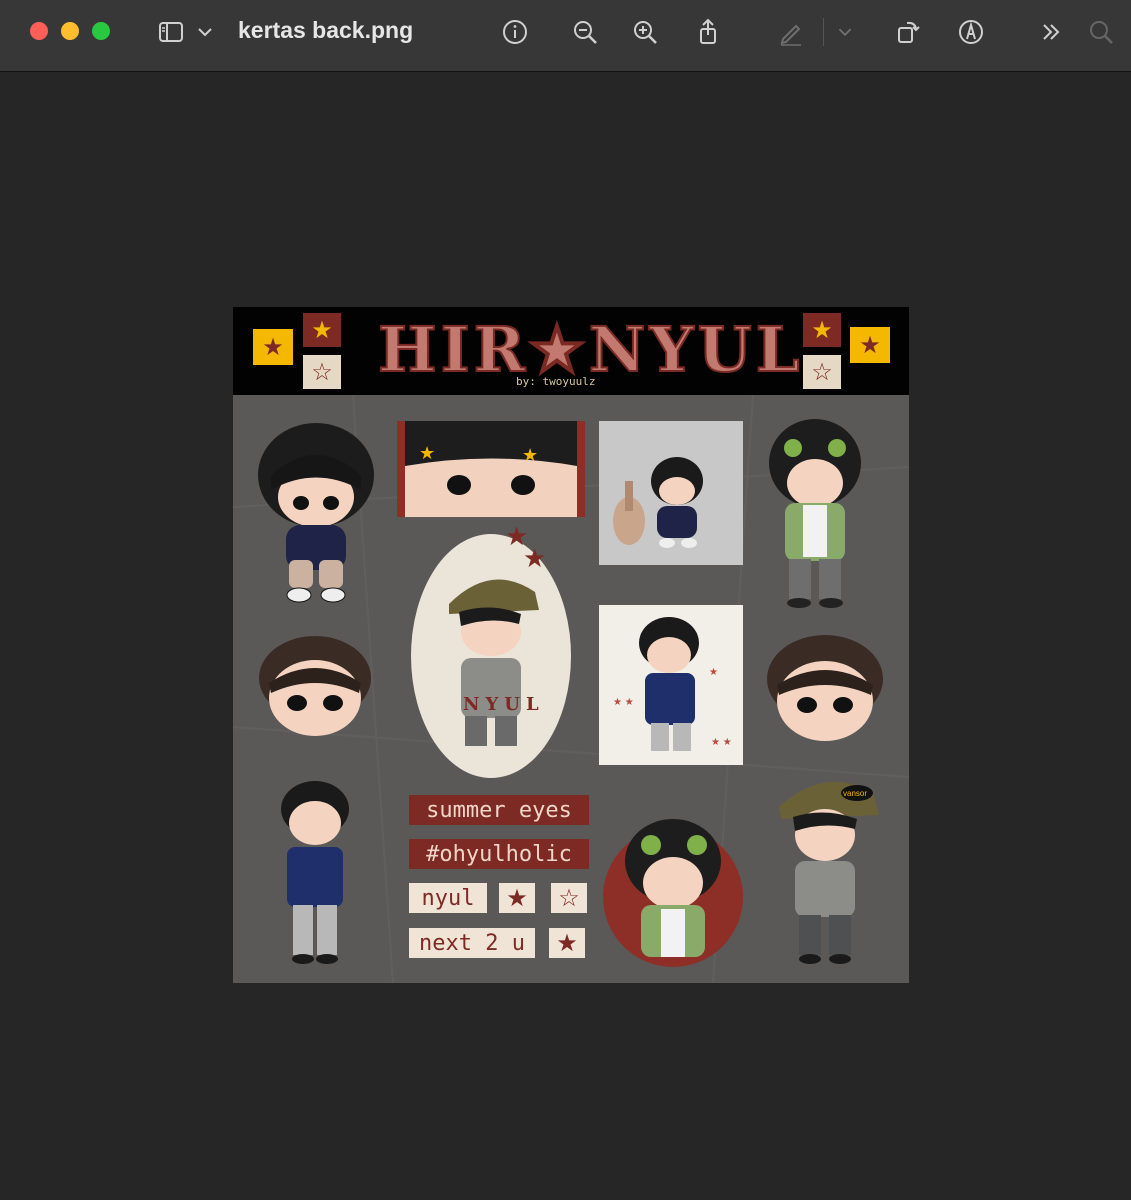  I want to click on guitar-boy-sticker, so click(671, 493).